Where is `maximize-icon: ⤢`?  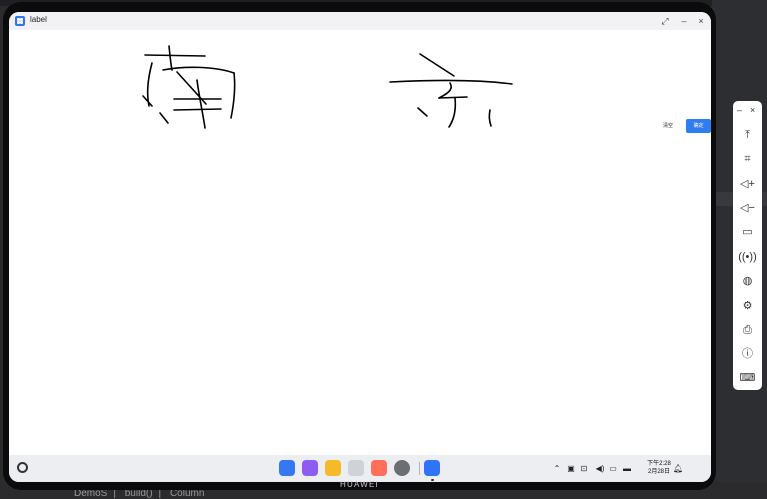
maximize-icon: ⤢ is located at coordinates (665, 21).